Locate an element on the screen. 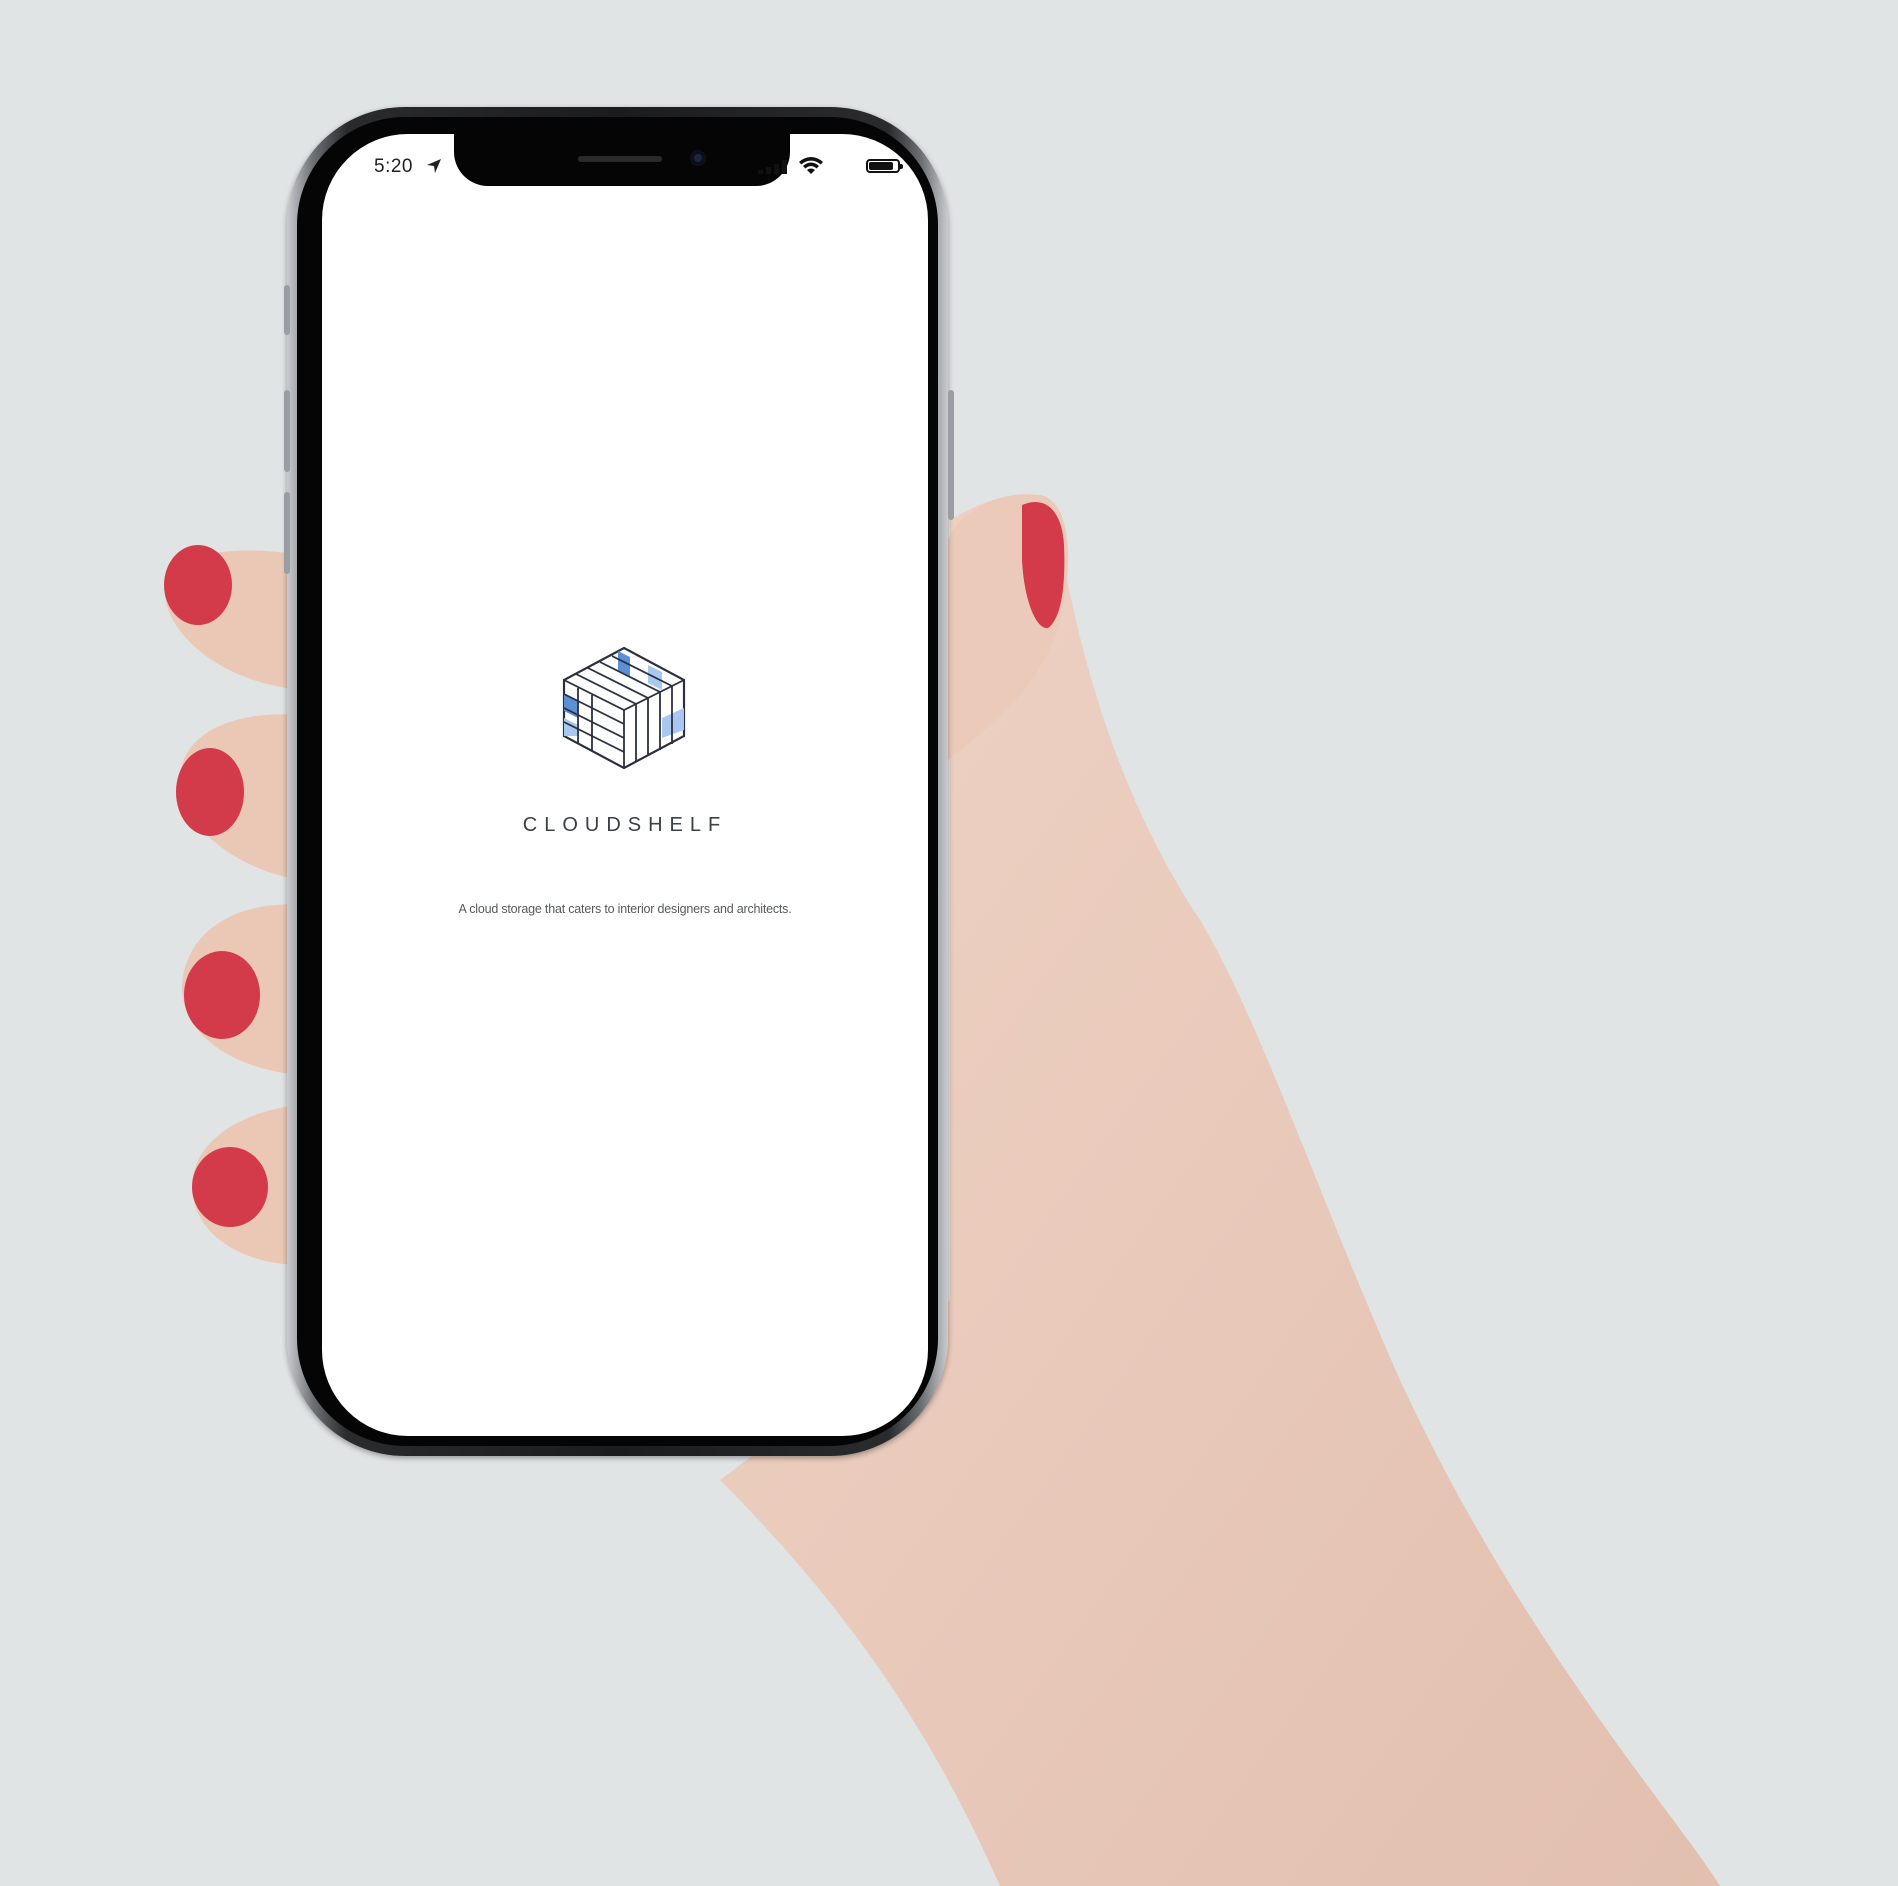 Image resolution: width=1898 pixels, height=1886 pixels. battery-fill is located at coordinates (881, 166).